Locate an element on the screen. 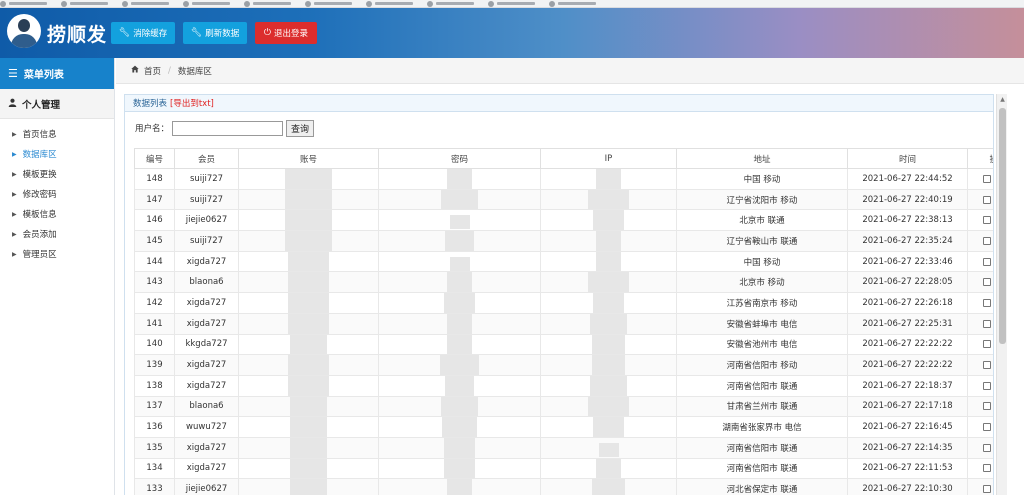  scroll-up-icon: ▲ is located at coordinates (1002, 99).